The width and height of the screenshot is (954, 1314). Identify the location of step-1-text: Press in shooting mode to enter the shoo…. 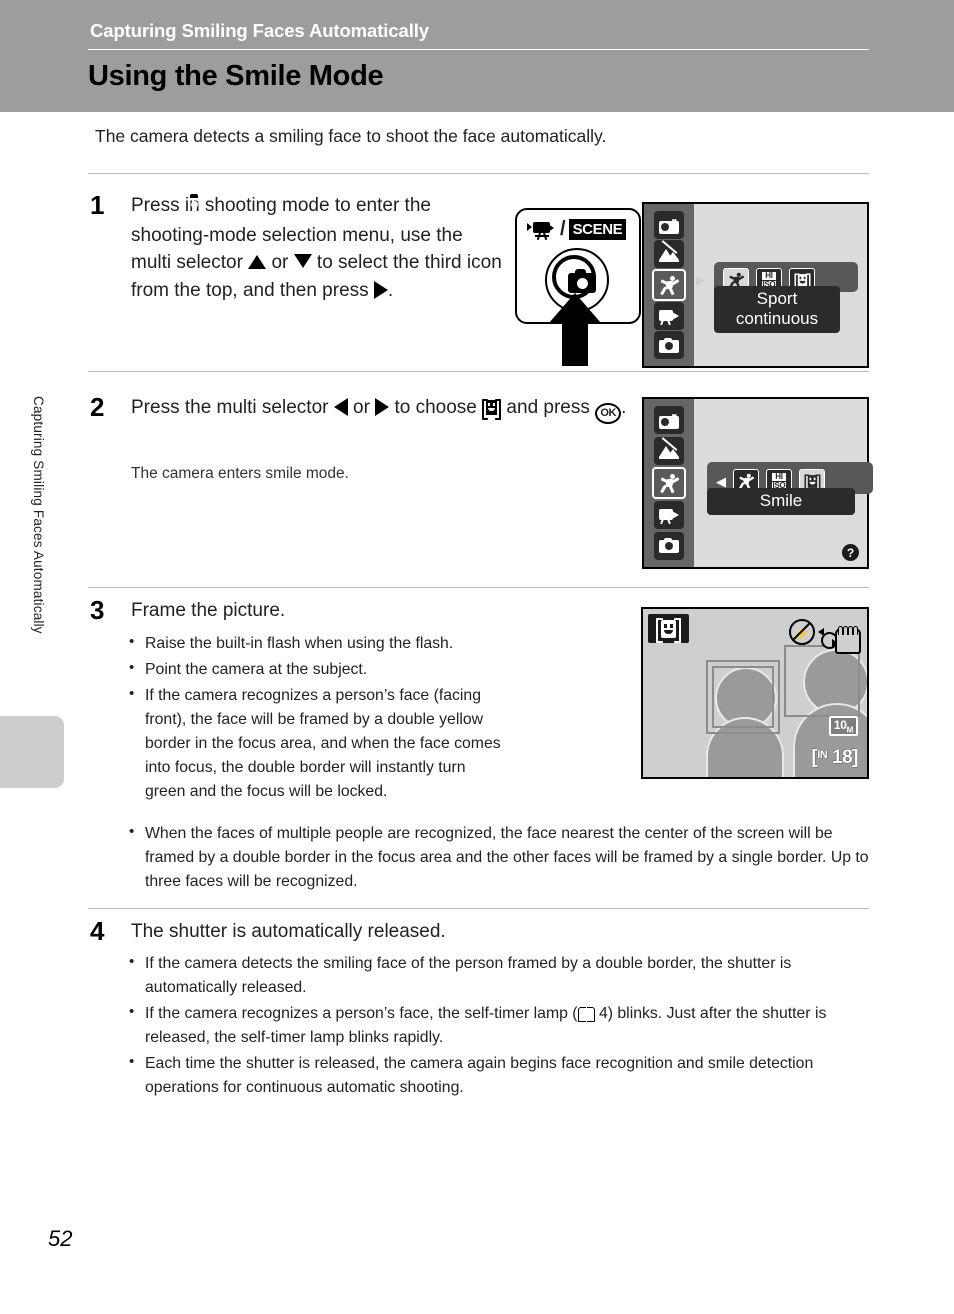
(318, 248).